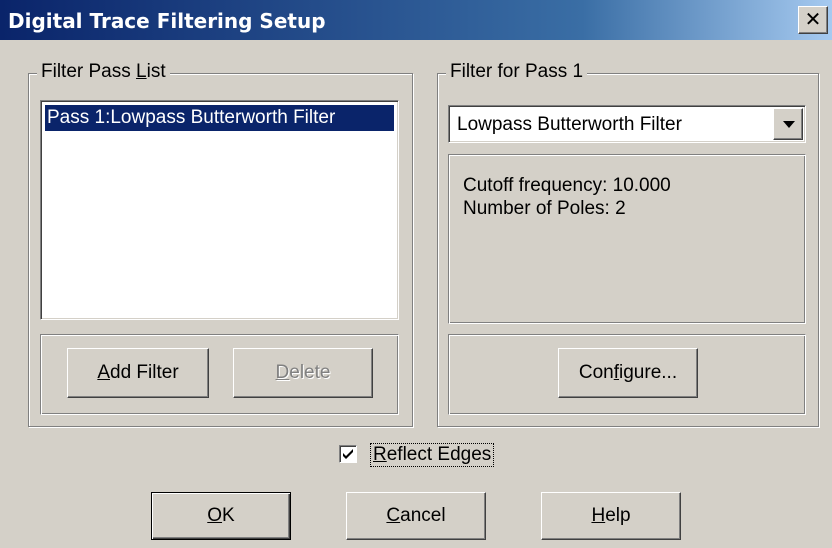  I want to click on window-title: Digital Trace Filtering Setup, so click(167, 21).